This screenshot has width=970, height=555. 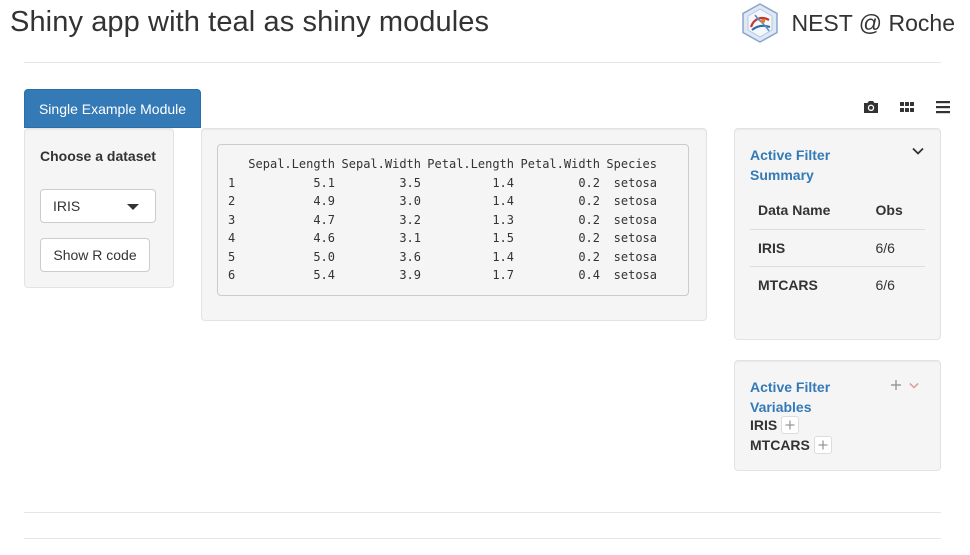 What do you see at coordinates (837, 284) in the screenshot?
I see `table-row: MTCARS 6/6` at bounding box center [837, 284].